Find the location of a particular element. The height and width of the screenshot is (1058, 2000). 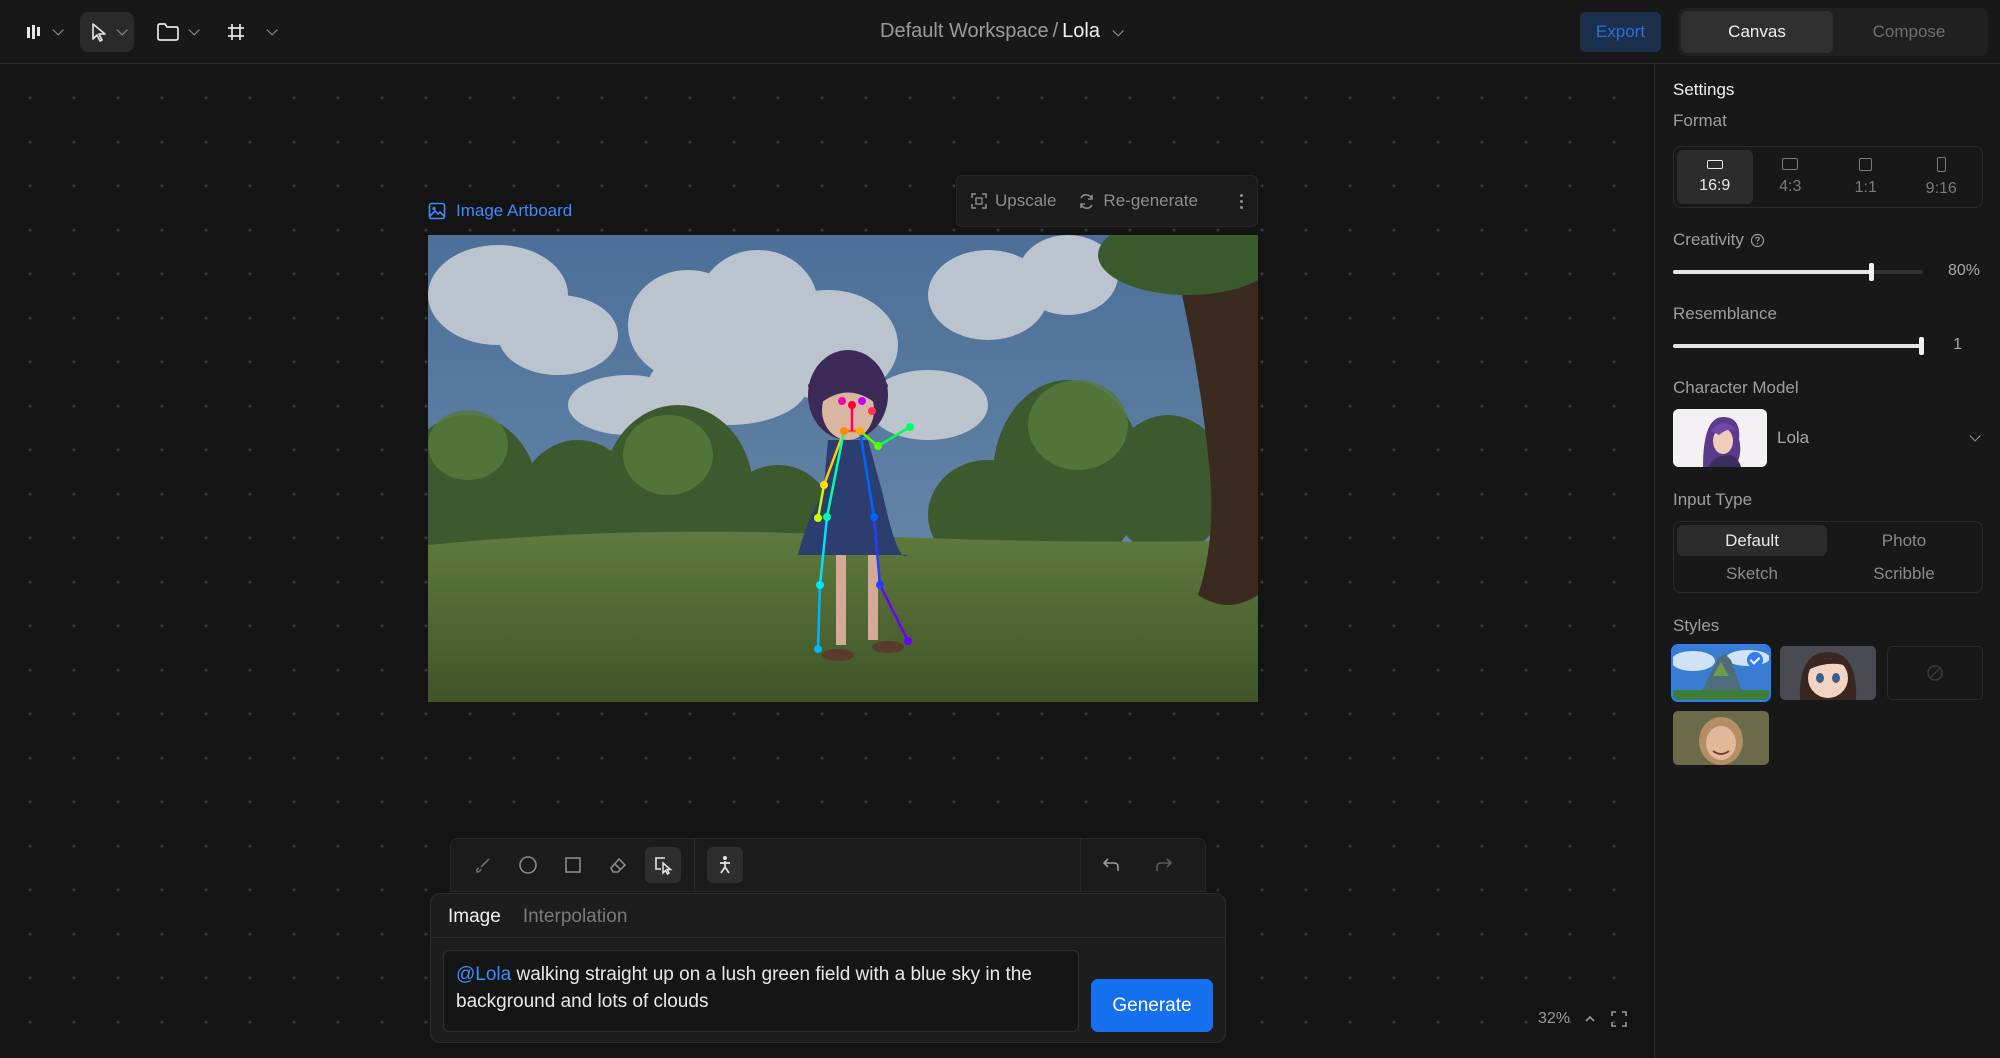

creativity-value: 80% is located at coordinates (1963, 270).